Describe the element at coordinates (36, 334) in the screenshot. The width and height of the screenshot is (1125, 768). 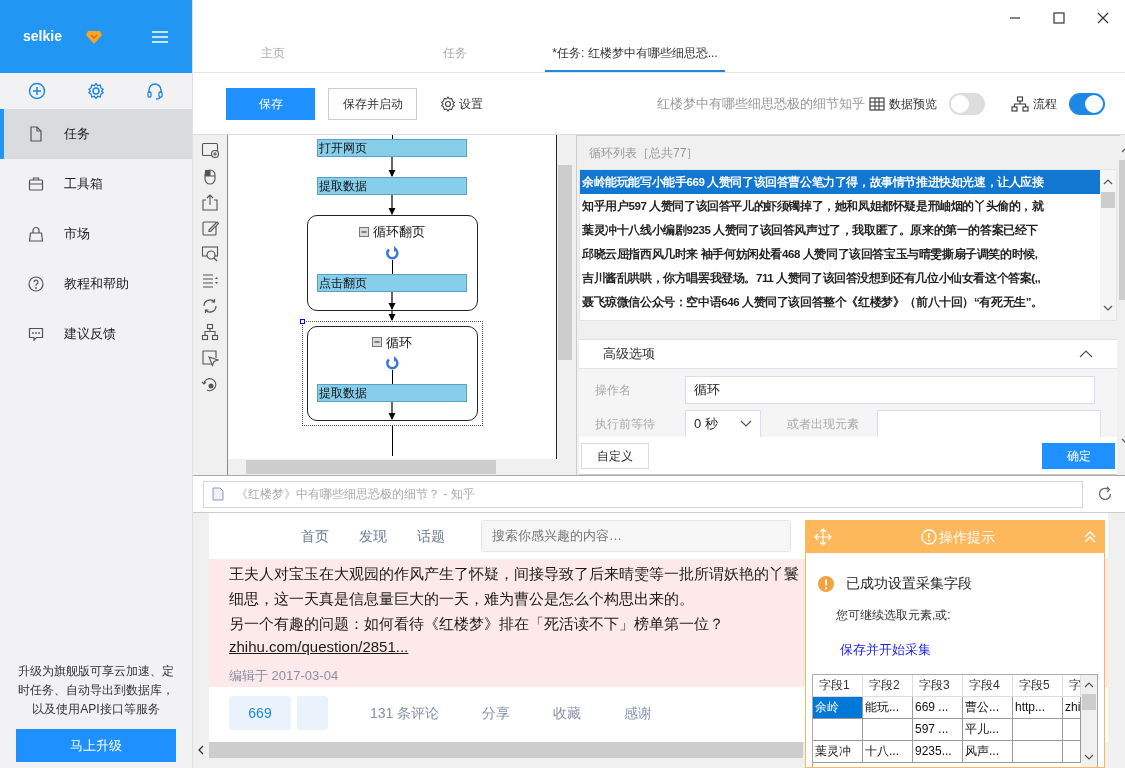
I see `chat-icon` at that location.